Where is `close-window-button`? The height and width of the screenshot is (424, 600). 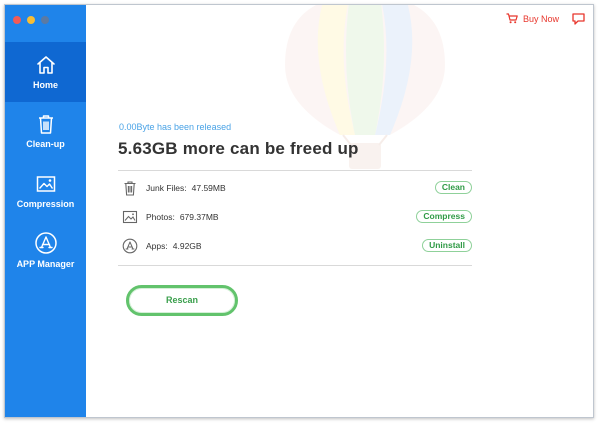 close-window-button is located at coordinates (17, 20).